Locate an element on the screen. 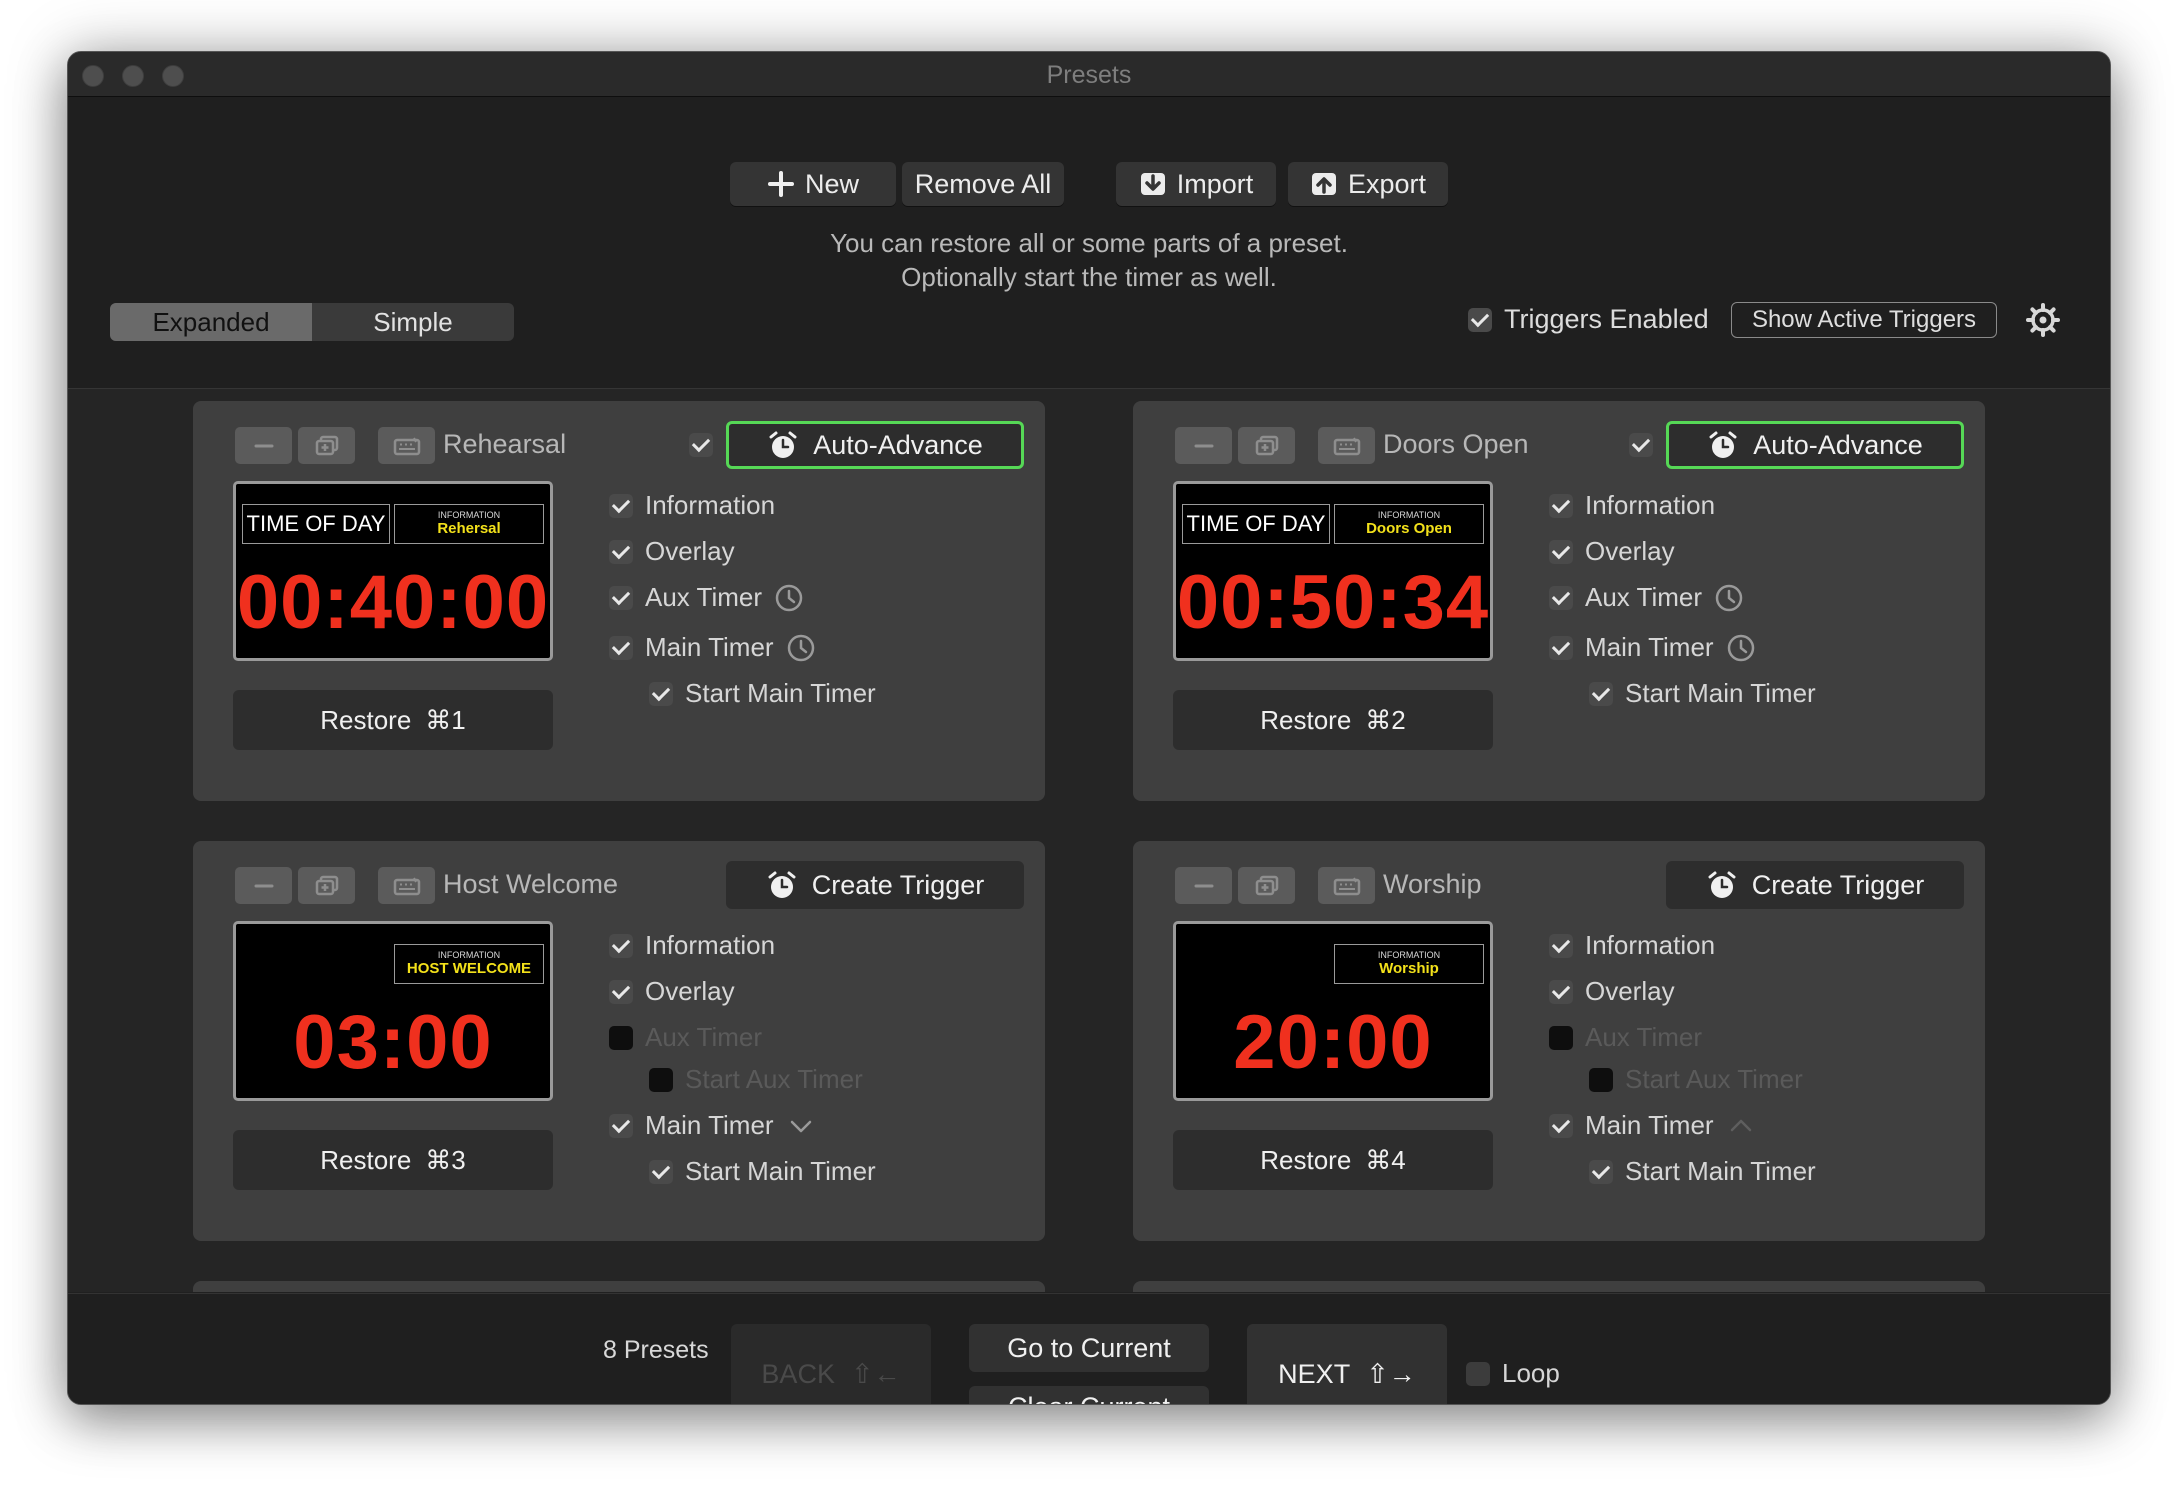 The image size is (2176, 1486). import-icon is located at coordinates (1152, 184).